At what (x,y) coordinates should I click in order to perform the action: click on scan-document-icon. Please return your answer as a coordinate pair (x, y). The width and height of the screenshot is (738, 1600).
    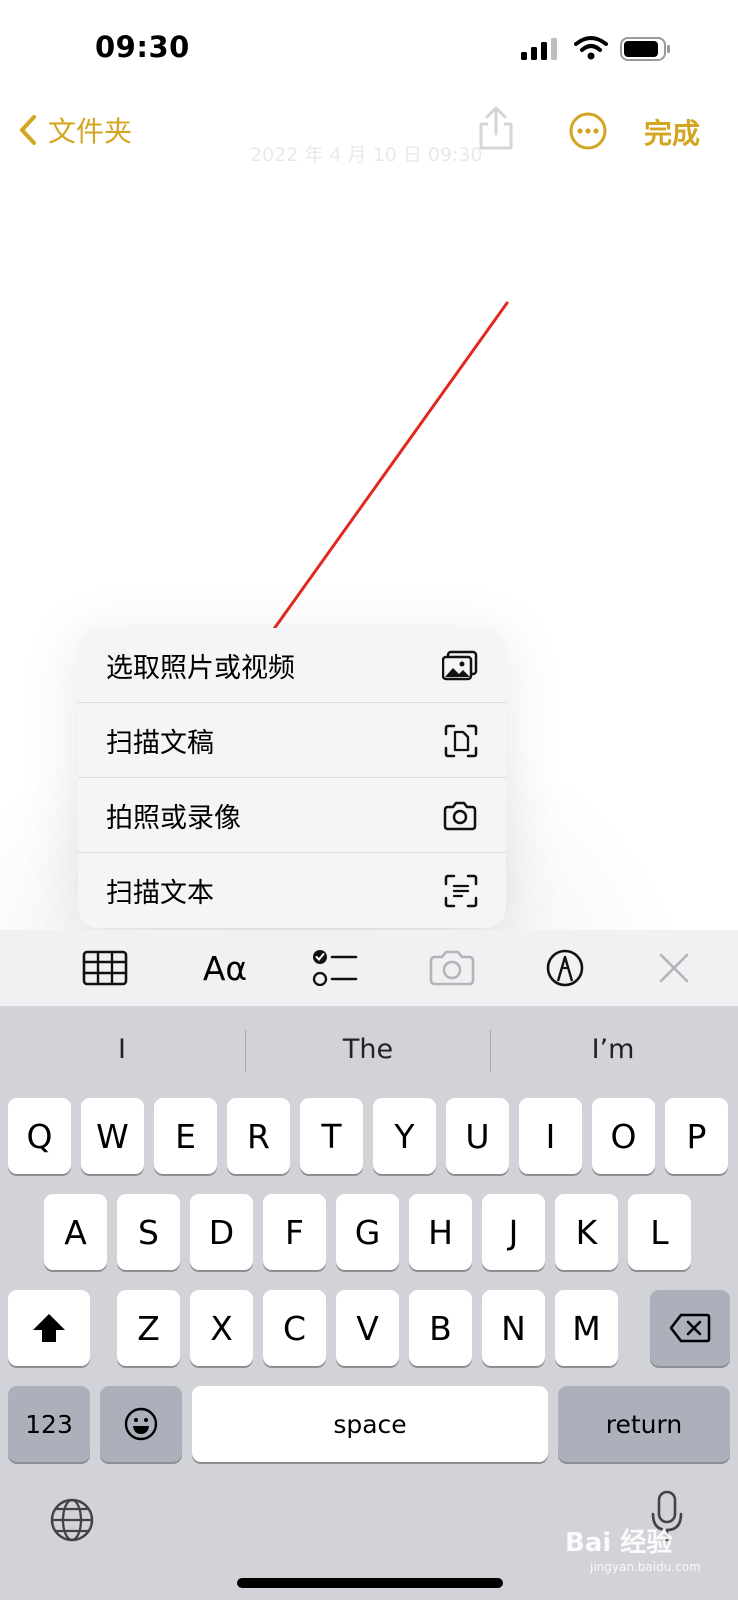
    Looking at the image, I should click on (461, 740).